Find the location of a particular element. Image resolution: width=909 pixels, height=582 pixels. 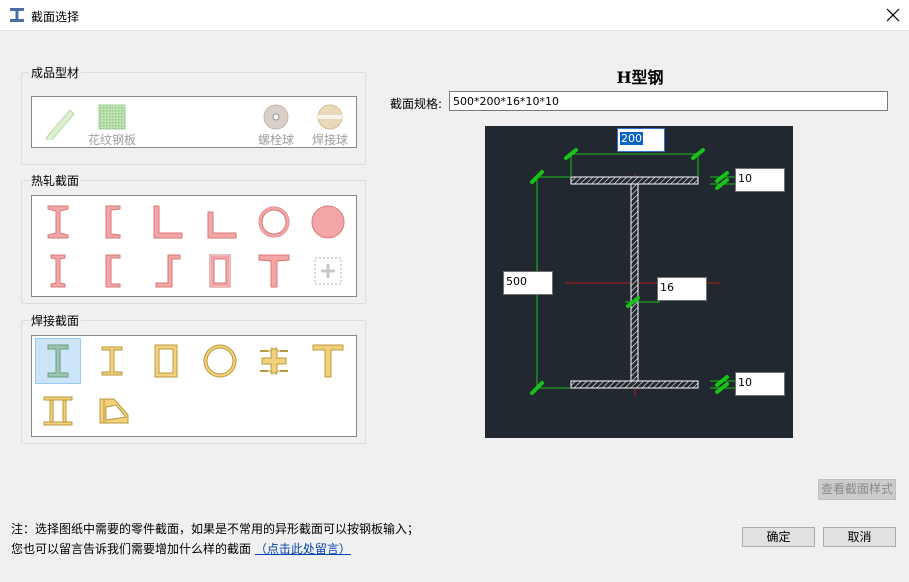

h-beam-item is located at coordinates (58, 361).